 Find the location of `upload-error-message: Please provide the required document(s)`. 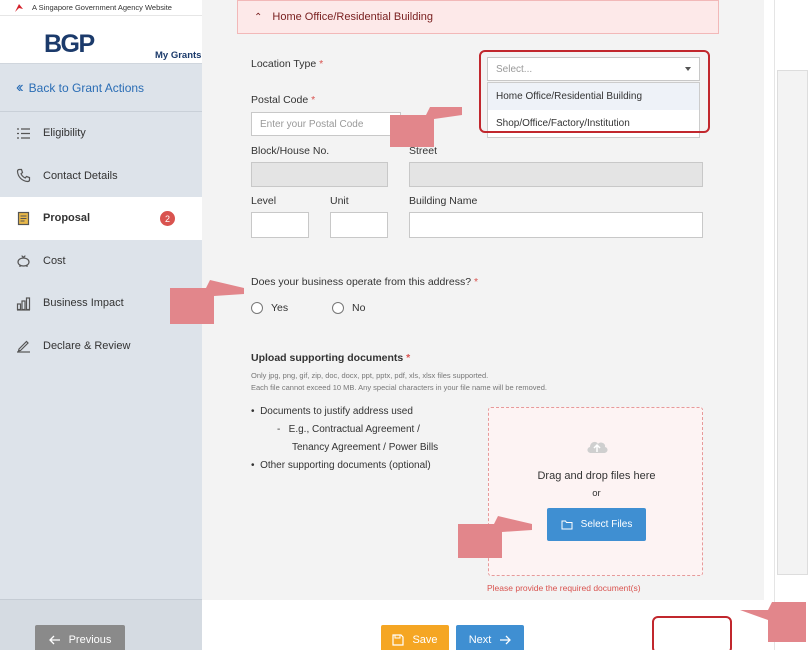

upload-error-message: Please provide the required document(s) is located at coordinates (564, 588).